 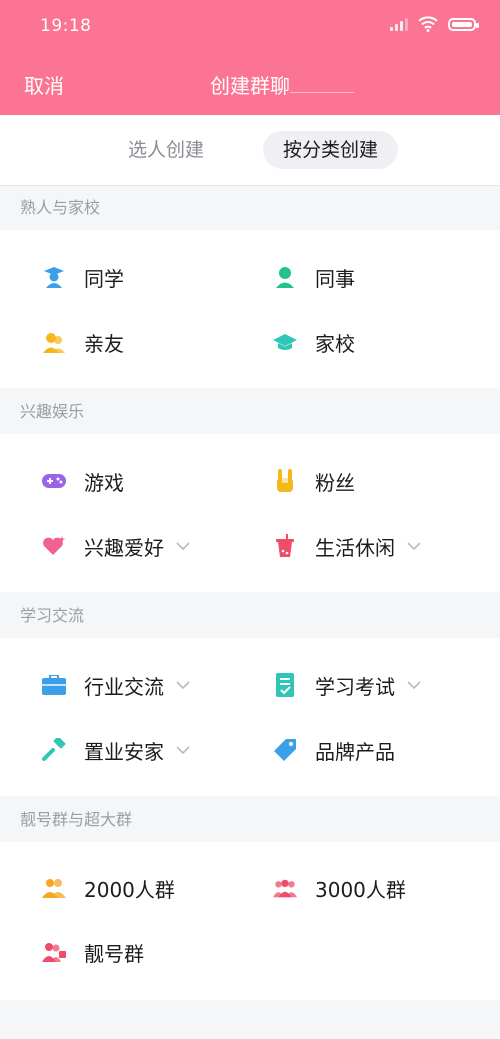 I want to click on tab-select-people: 选人创建, so click(x=166, y=150).